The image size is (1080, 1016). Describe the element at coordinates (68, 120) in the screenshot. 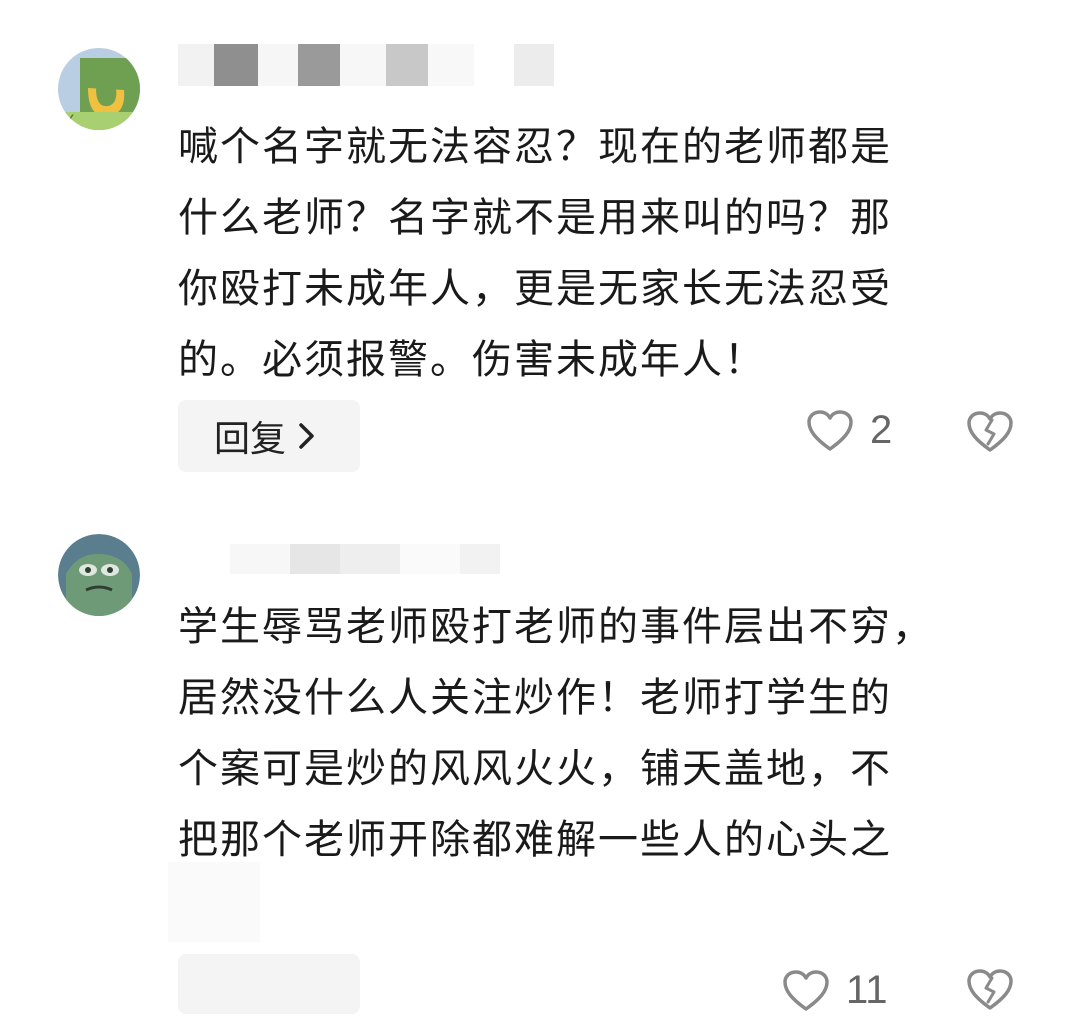

I see `svg-text: Y` at that location.